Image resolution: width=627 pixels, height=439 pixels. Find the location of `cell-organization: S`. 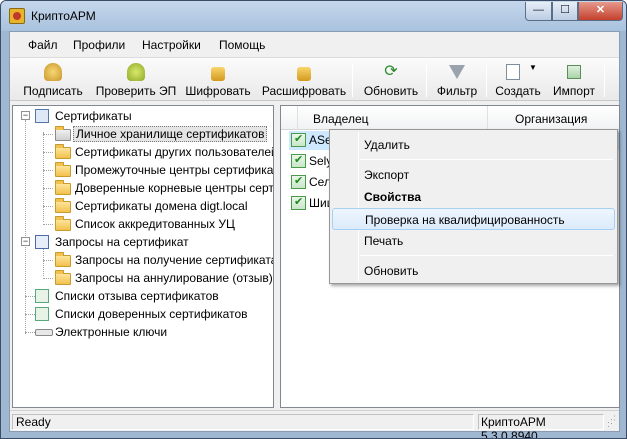

cell-organization: S is located at coordinates (619, 161).